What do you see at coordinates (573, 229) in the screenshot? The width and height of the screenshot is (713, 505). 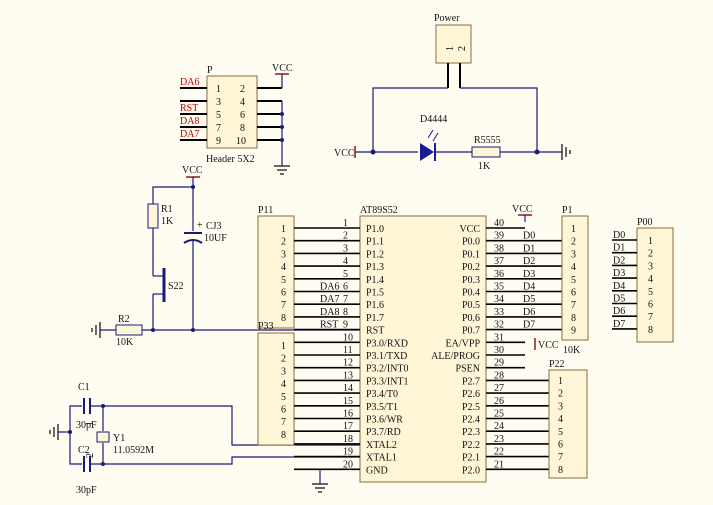 I see `p1-pin-number: 1` at bounding box center [573, 229].